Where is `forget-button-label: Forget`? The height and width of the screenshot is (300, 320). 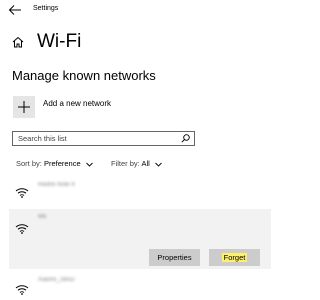
forget-button-label: Forget is located at coordinates (234, 257).